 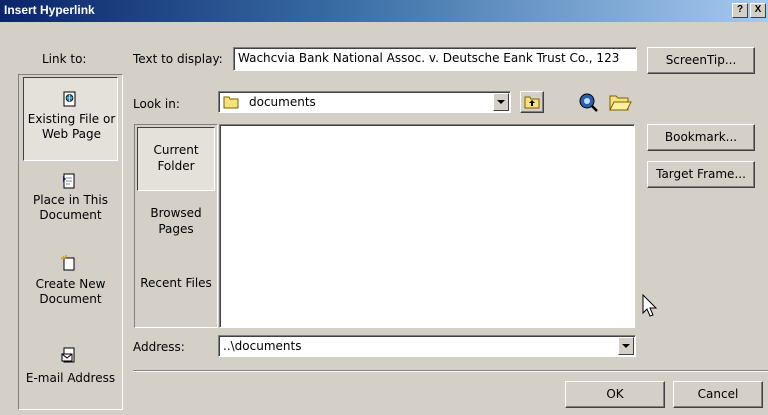 I want to click on link-place-in-document-label: Place in This Document, so click(x=70, y=207).